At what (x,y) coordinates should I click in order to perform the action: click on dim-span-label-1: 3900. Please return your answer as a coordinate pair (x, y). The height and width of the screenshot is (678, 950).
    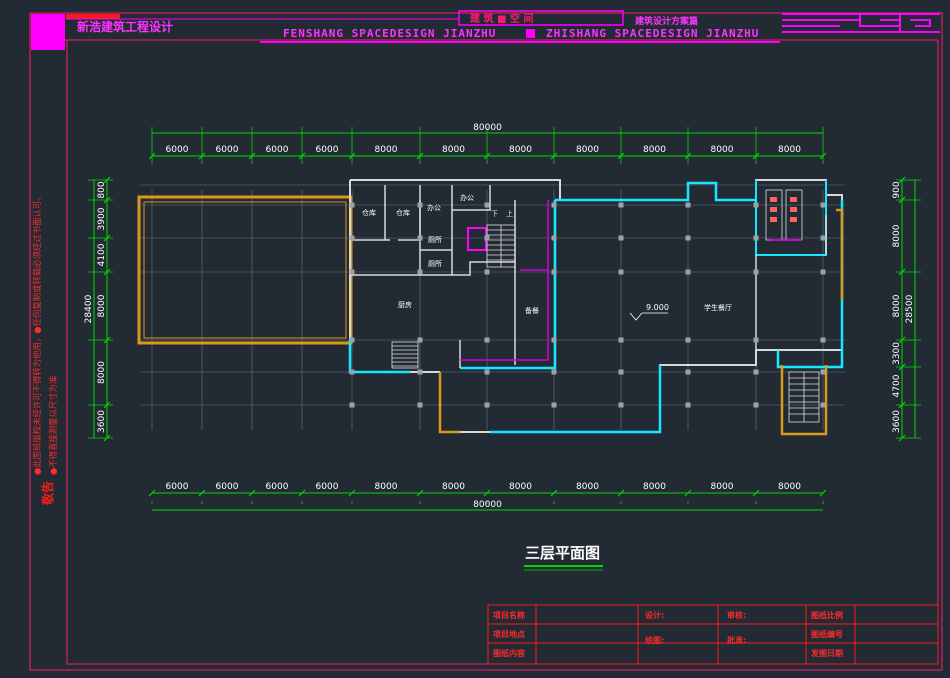
    Looking at the image, I should click on (102, 218).